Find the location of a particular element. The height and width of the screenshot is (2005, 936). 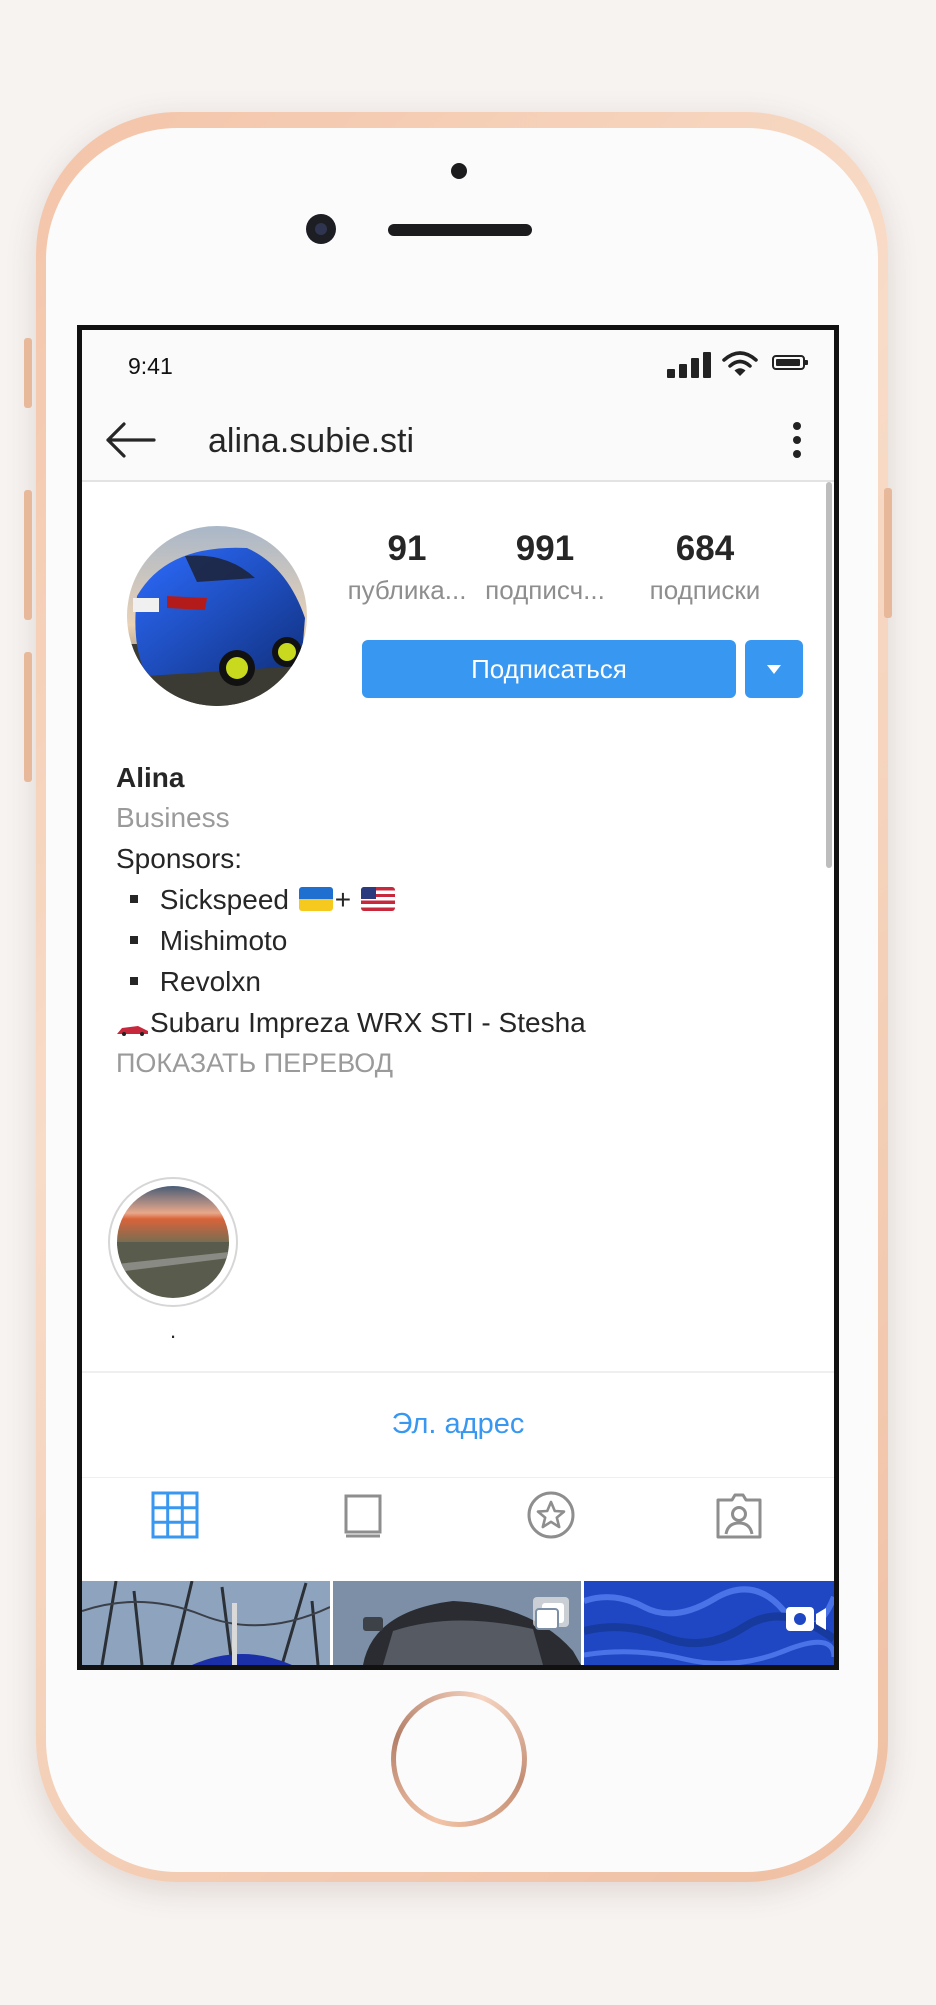

race-car-icon is located at coordinates (132, 1030).